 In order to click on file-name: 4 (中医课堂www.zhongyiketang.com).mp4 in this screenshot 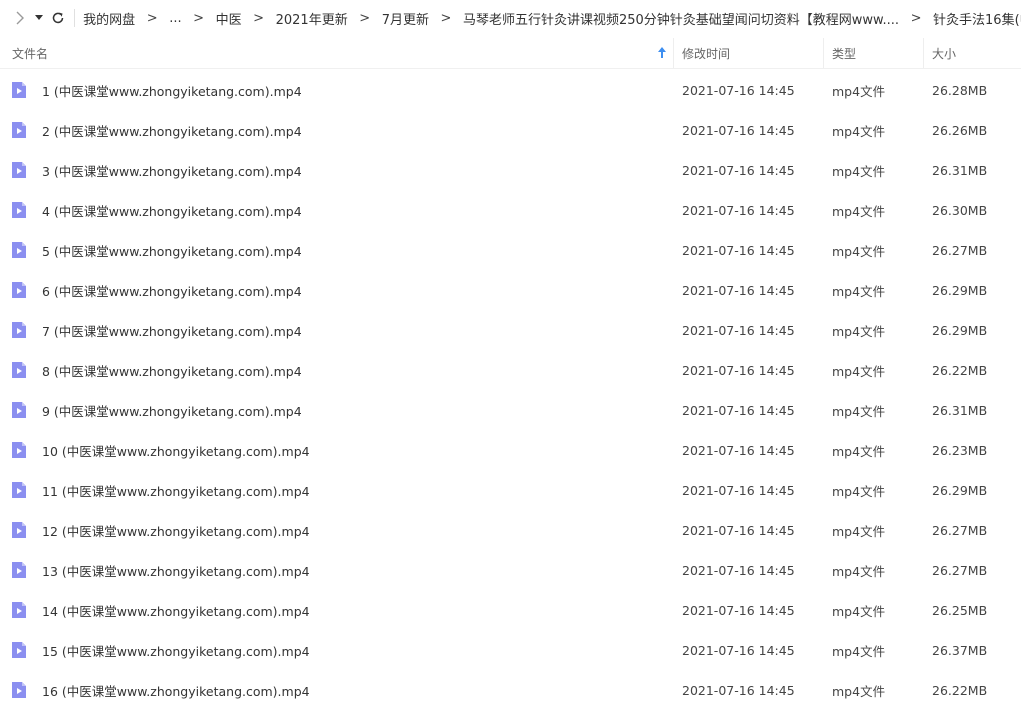, I will do `click(172, 211)`.